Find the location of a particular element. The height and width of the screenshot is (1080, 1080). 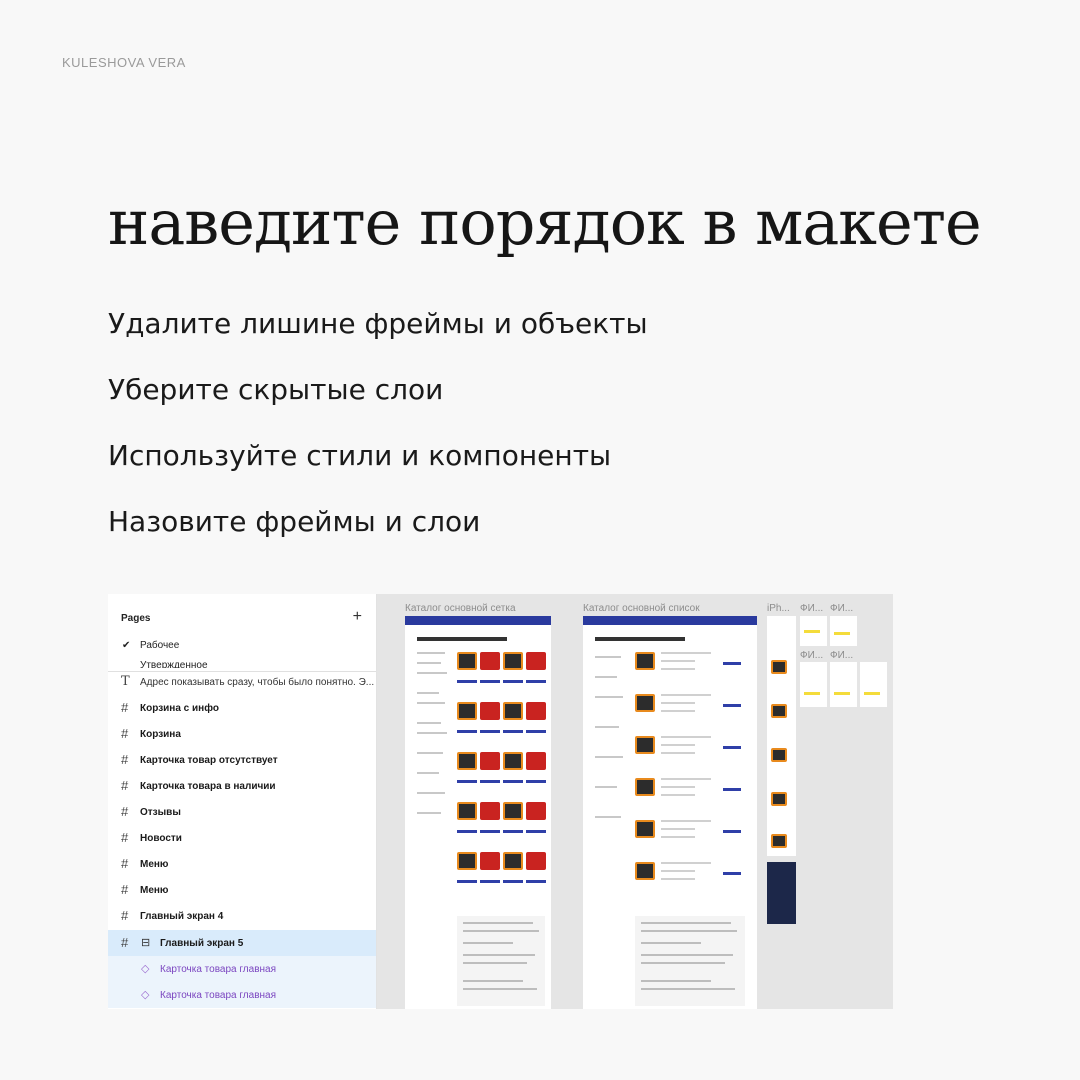

layer-row: # Корзина с инфо is located at coordinates (242, 708).